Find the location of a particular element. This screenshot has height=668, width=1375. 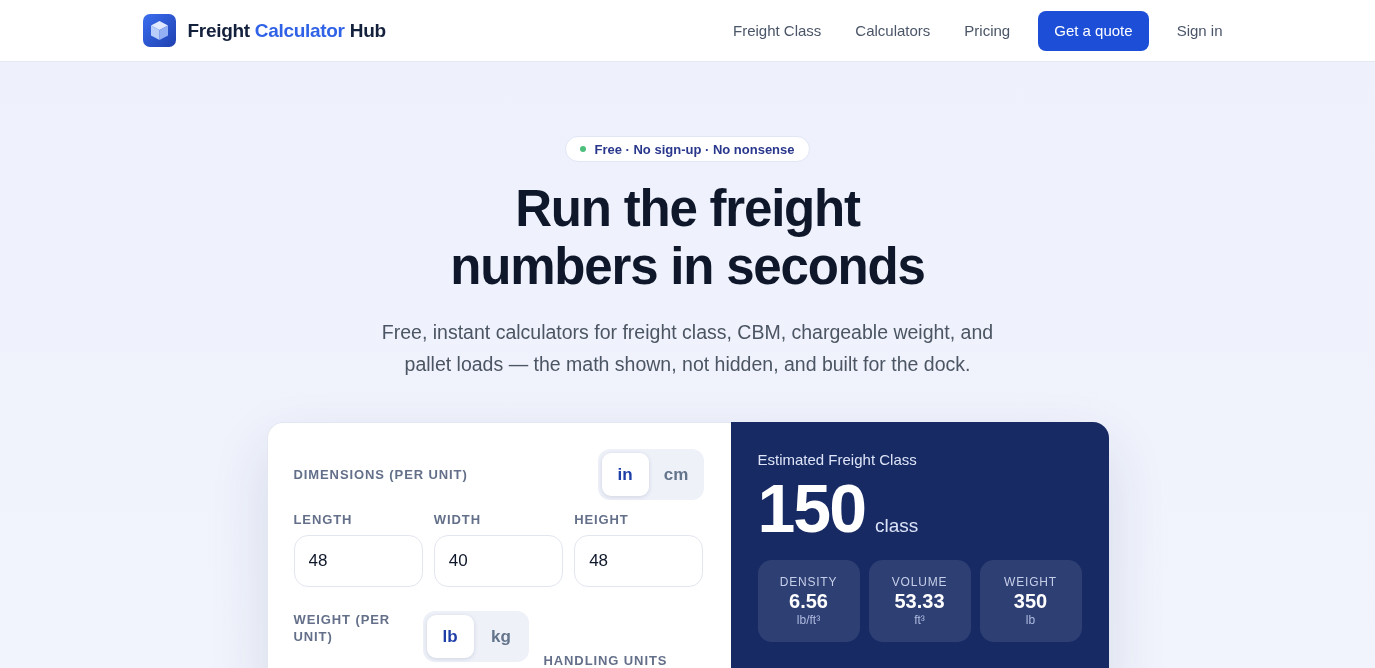

nav-link: Sign in is located at coordinates (1199, 30).